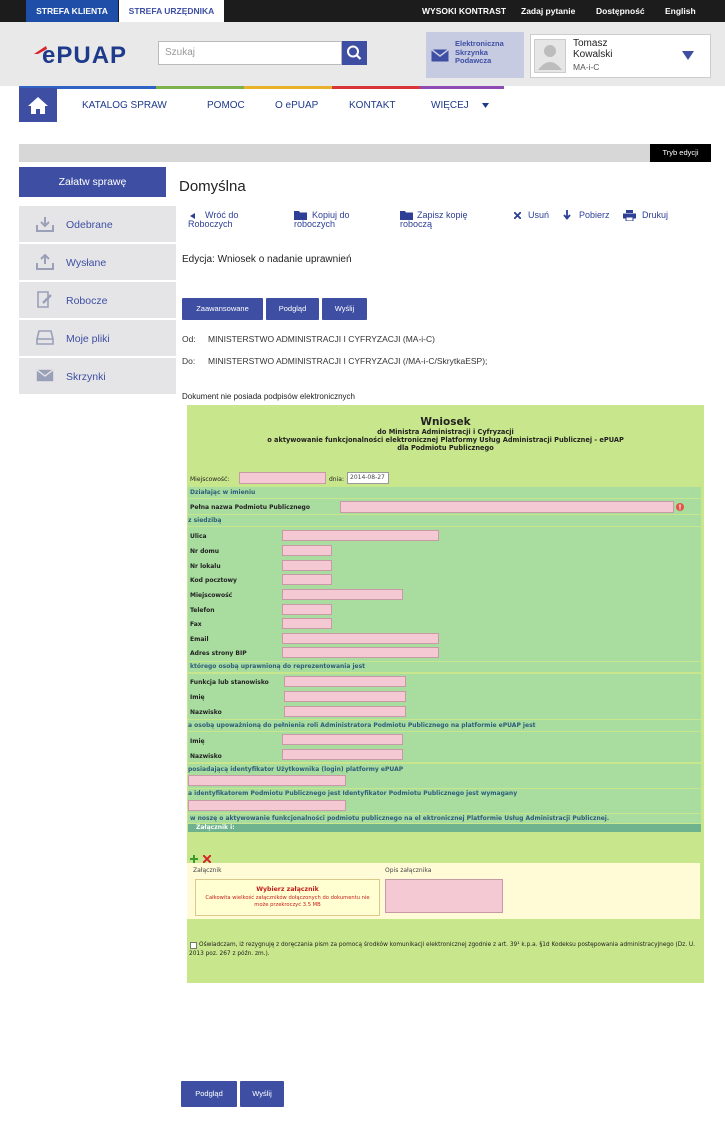  I want to click on toolbar-strip, so click(365, 153).